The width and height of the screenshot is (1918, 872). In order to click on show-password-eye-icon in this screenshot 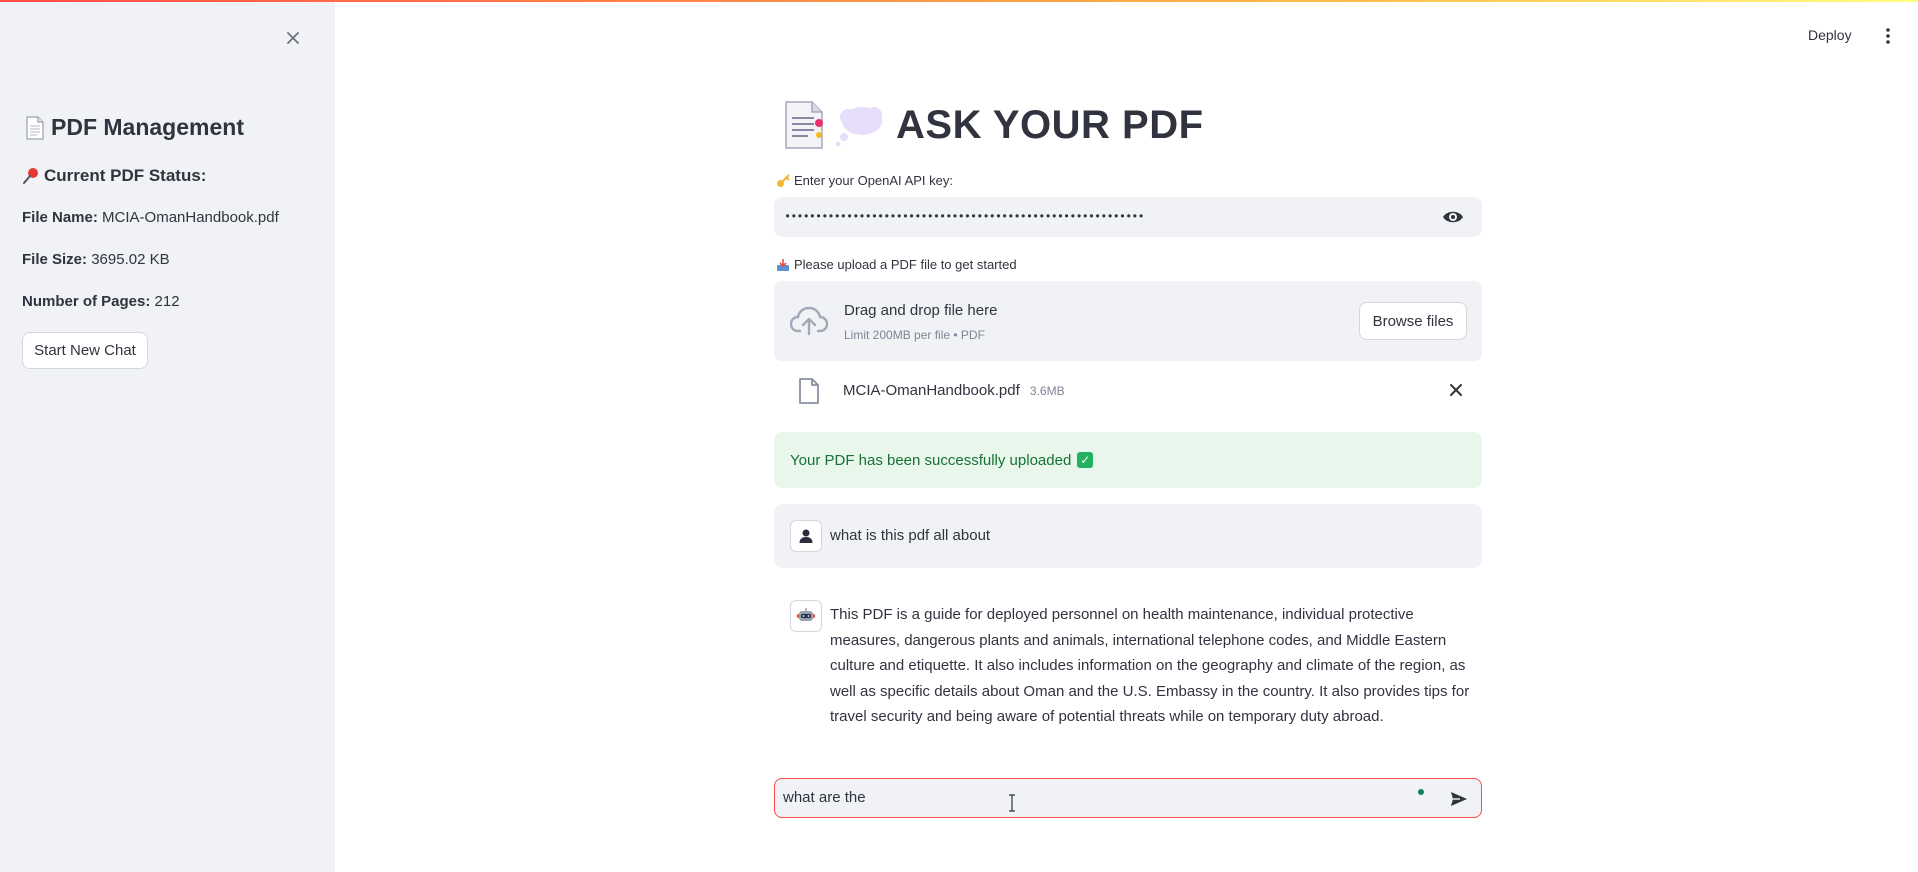, I will do `click(1453, 217)`.